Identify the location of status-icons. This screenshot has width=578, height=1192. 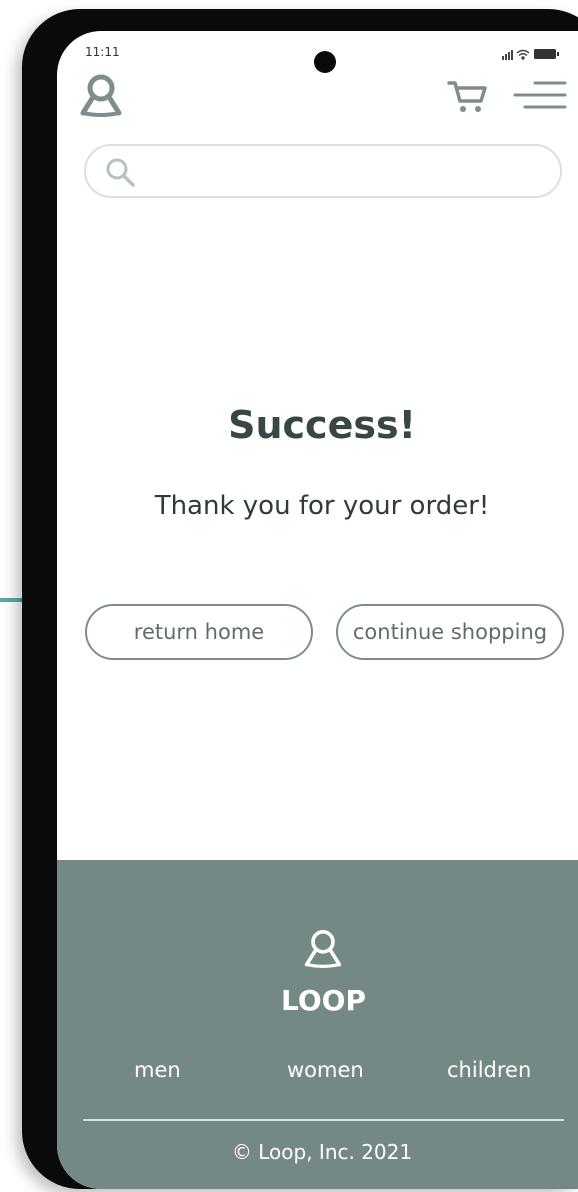
(530, 54).